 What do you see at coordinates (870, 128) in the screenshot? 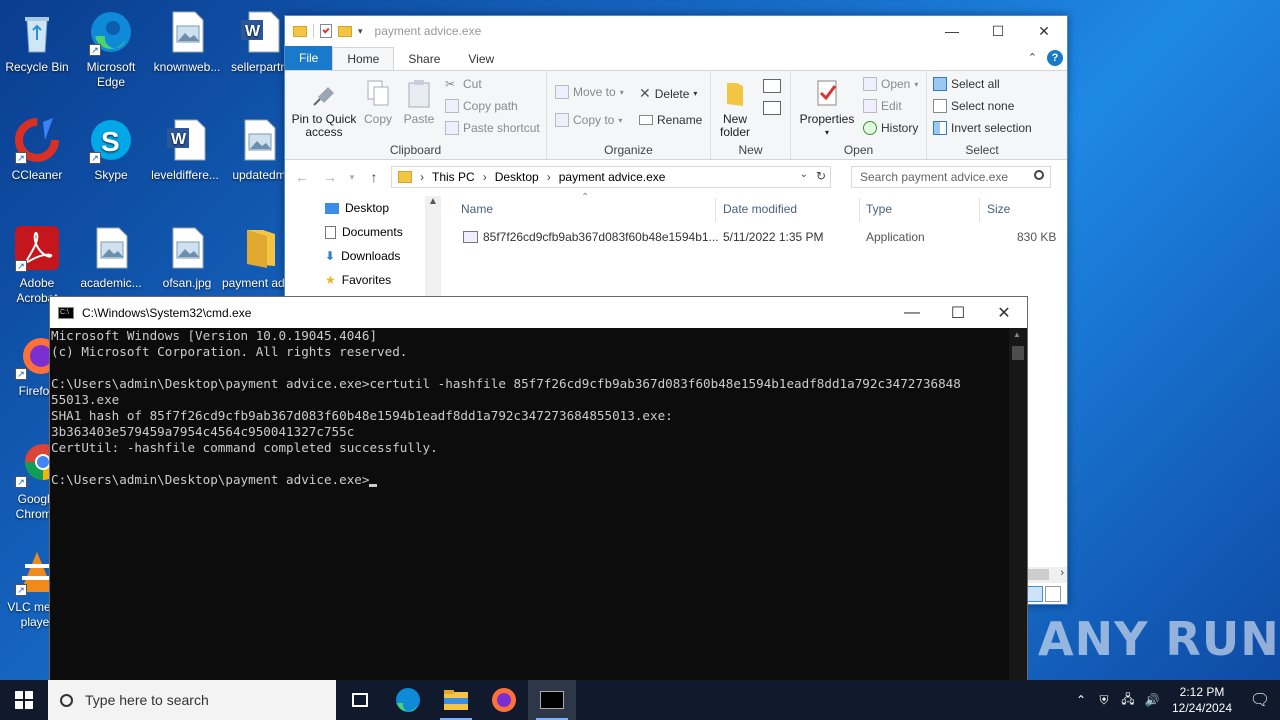
I see `history-icon` at bounding box center [870, 128].